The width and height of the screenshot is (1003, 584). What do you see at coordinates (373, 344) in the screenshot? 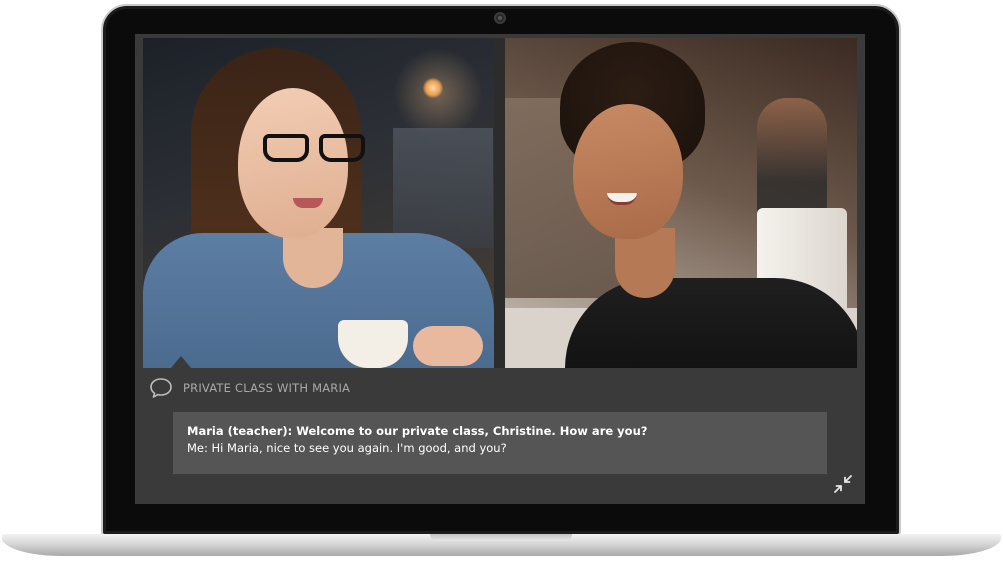
I see `coffee-cup` at bounding box center [373, 344].